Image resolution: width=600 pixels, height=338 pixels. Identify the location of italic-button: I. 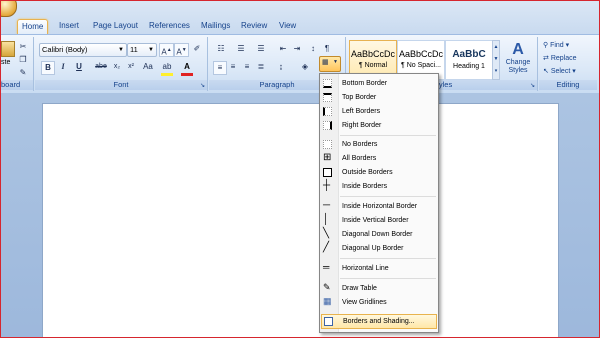
(63, 67).